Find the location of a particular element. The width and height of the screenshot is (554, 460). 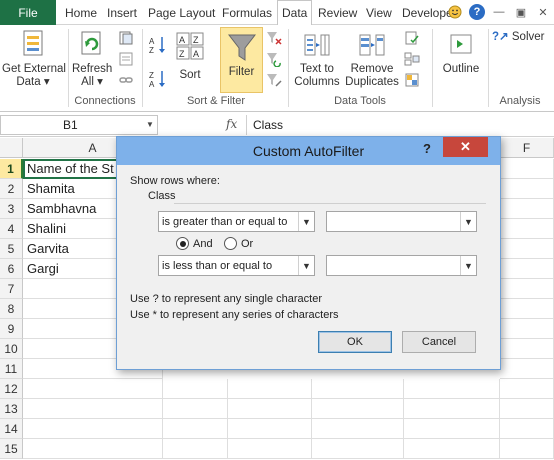

row-header-3: 3 is located at coordinates (11, 209).